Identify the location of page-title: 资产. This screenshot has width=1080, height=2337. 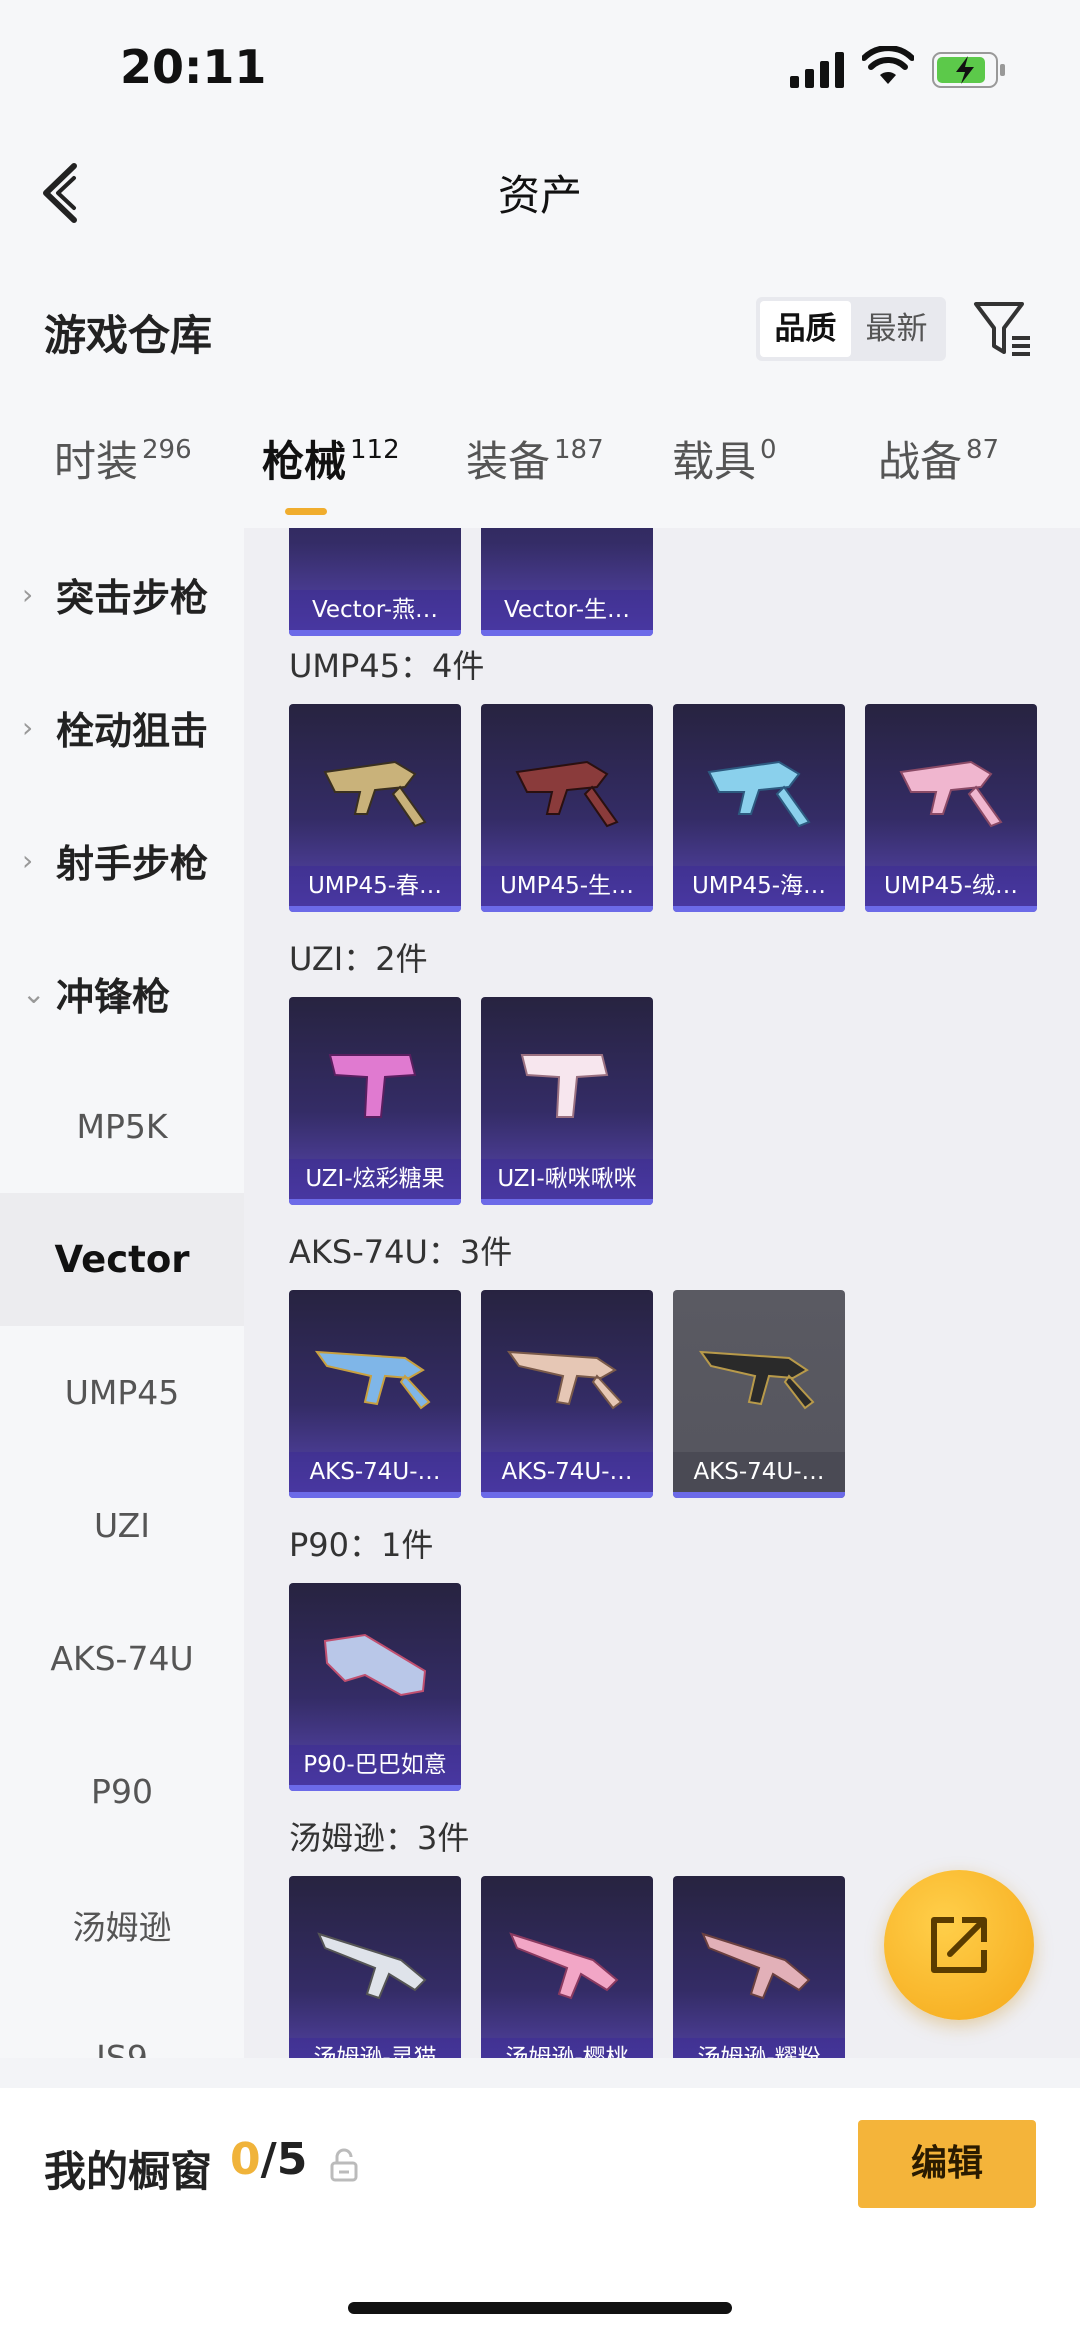
(539, 195).